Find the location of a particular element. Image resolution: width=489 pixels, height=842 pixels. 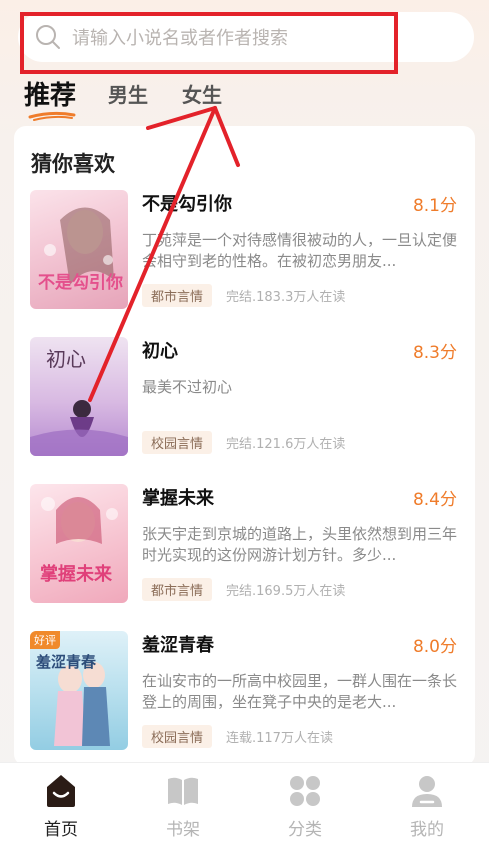

book-title: 不是勾引你 is located at coordinates (187, 204).